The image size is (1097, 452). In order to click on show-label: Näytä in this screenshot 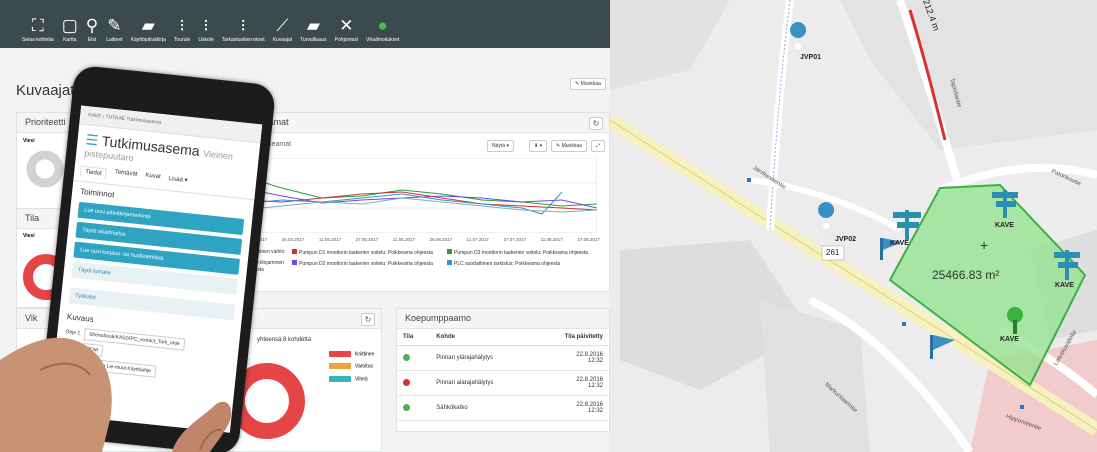, I will do `click(499, 146)`.